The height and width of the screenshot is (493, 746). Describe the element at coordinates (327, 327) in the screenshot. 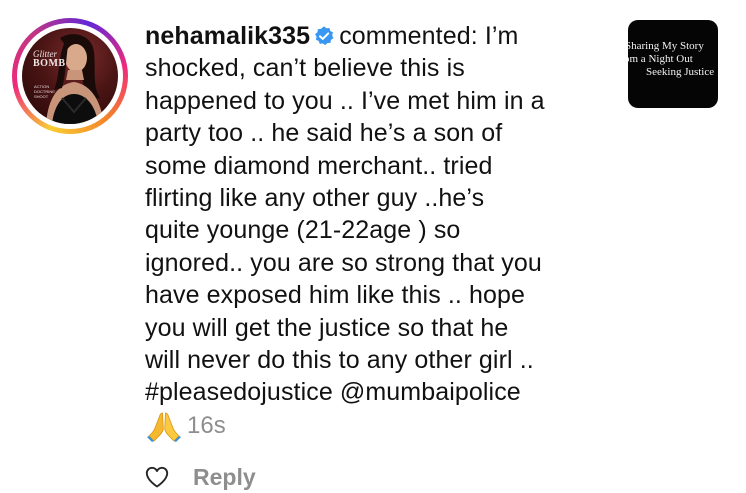

I see `comment-line-9: you will get the justice so that he` at that location.